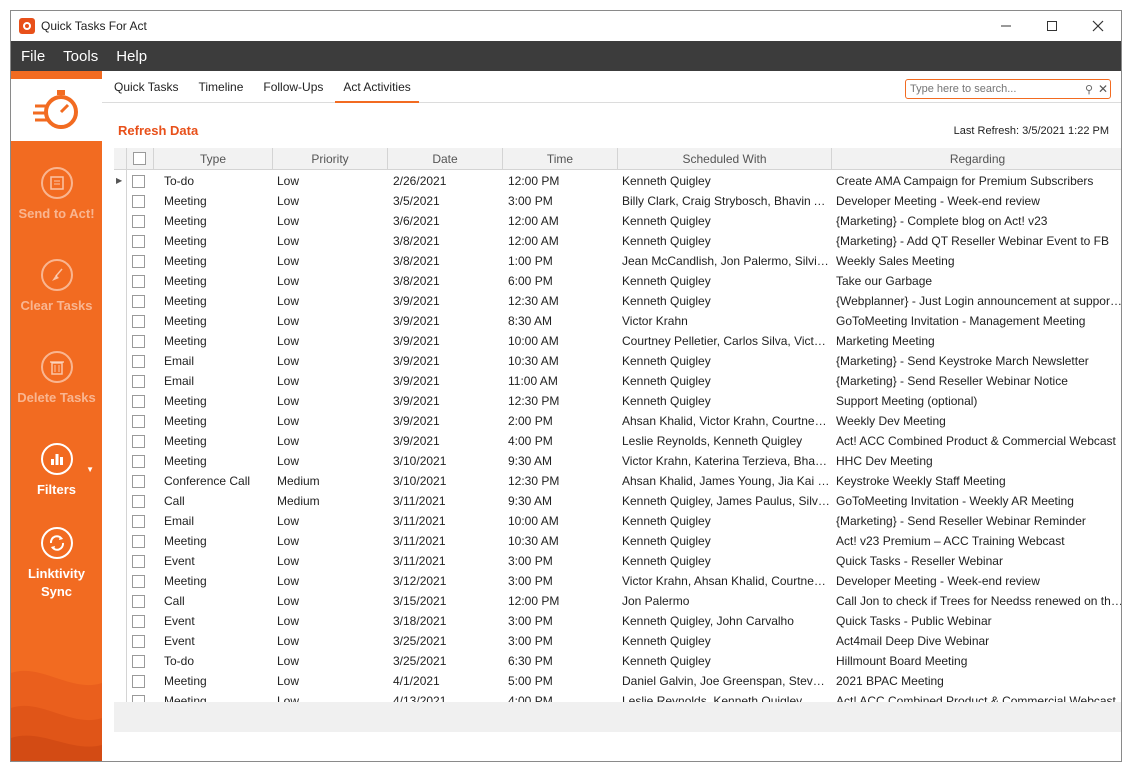  Describe the element at coordinates (213, 159) in the screenshot. I see `column-header-type: Type` at that location.